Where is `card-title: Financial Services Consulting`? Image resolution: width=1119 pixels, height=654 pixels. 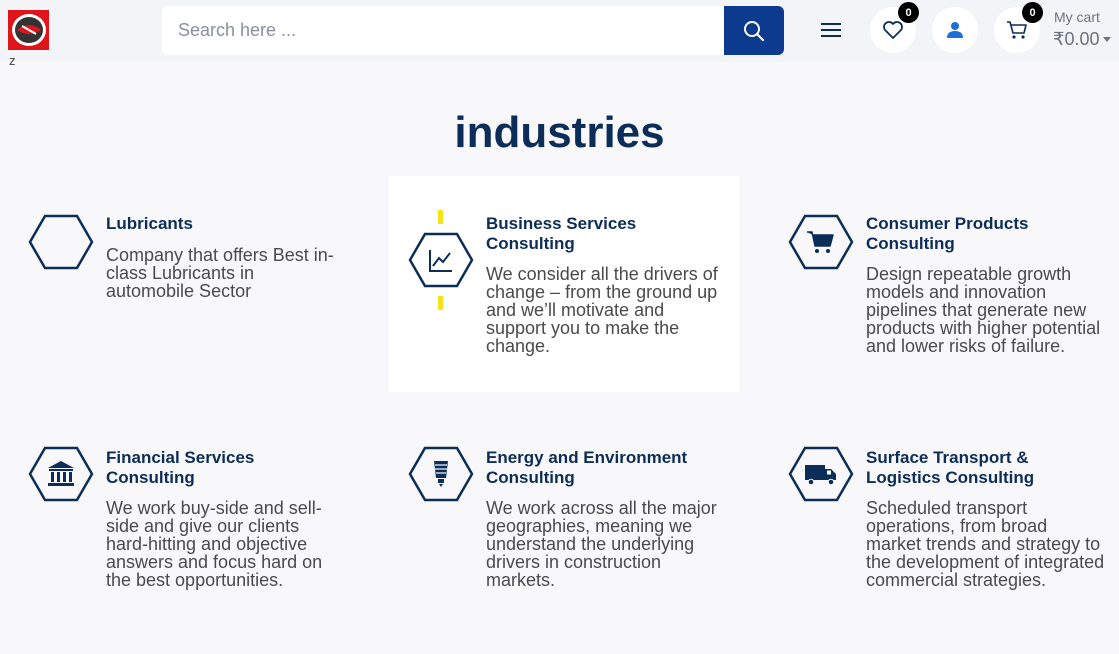 card-title: Financial Services Consulting is located at coordinates (180, 467).